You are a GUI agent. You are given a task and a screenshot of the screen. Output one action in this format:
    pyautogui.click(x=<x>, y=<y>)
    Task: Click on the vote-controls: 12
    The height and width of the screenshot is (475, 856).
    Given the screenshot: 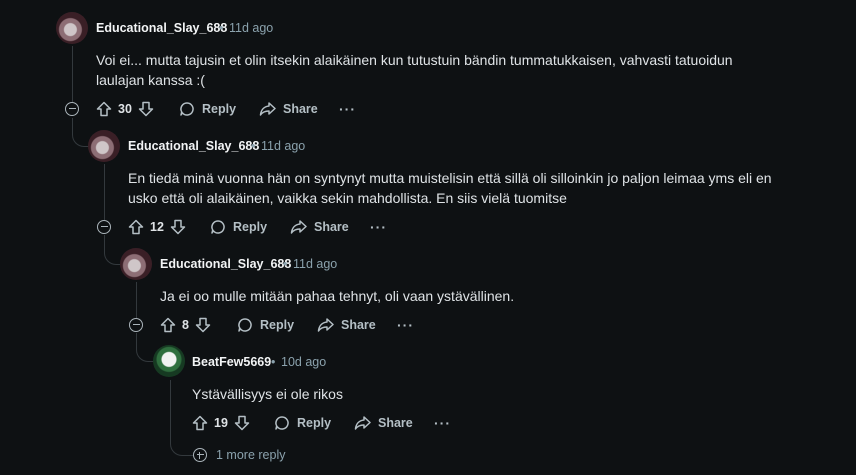 What is the action you would take?
    pyautogui.click(x=157, y=227)
    